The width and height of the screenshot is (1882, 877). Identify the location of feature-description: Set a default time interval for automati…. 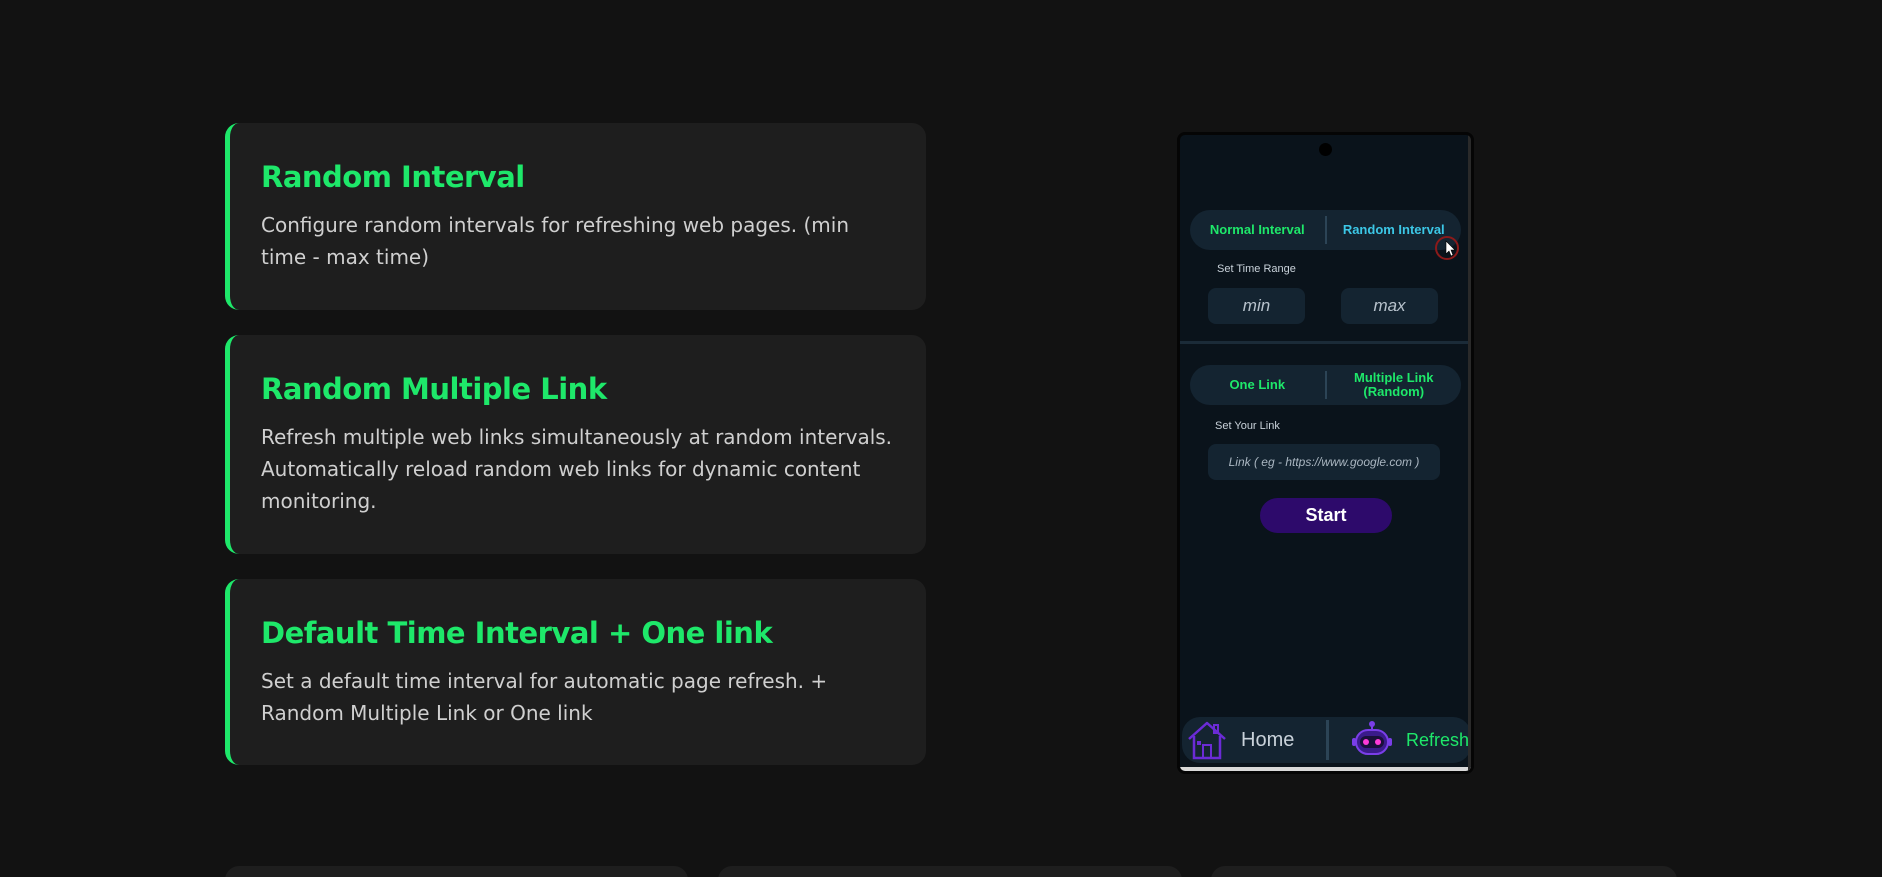
(544, 697).